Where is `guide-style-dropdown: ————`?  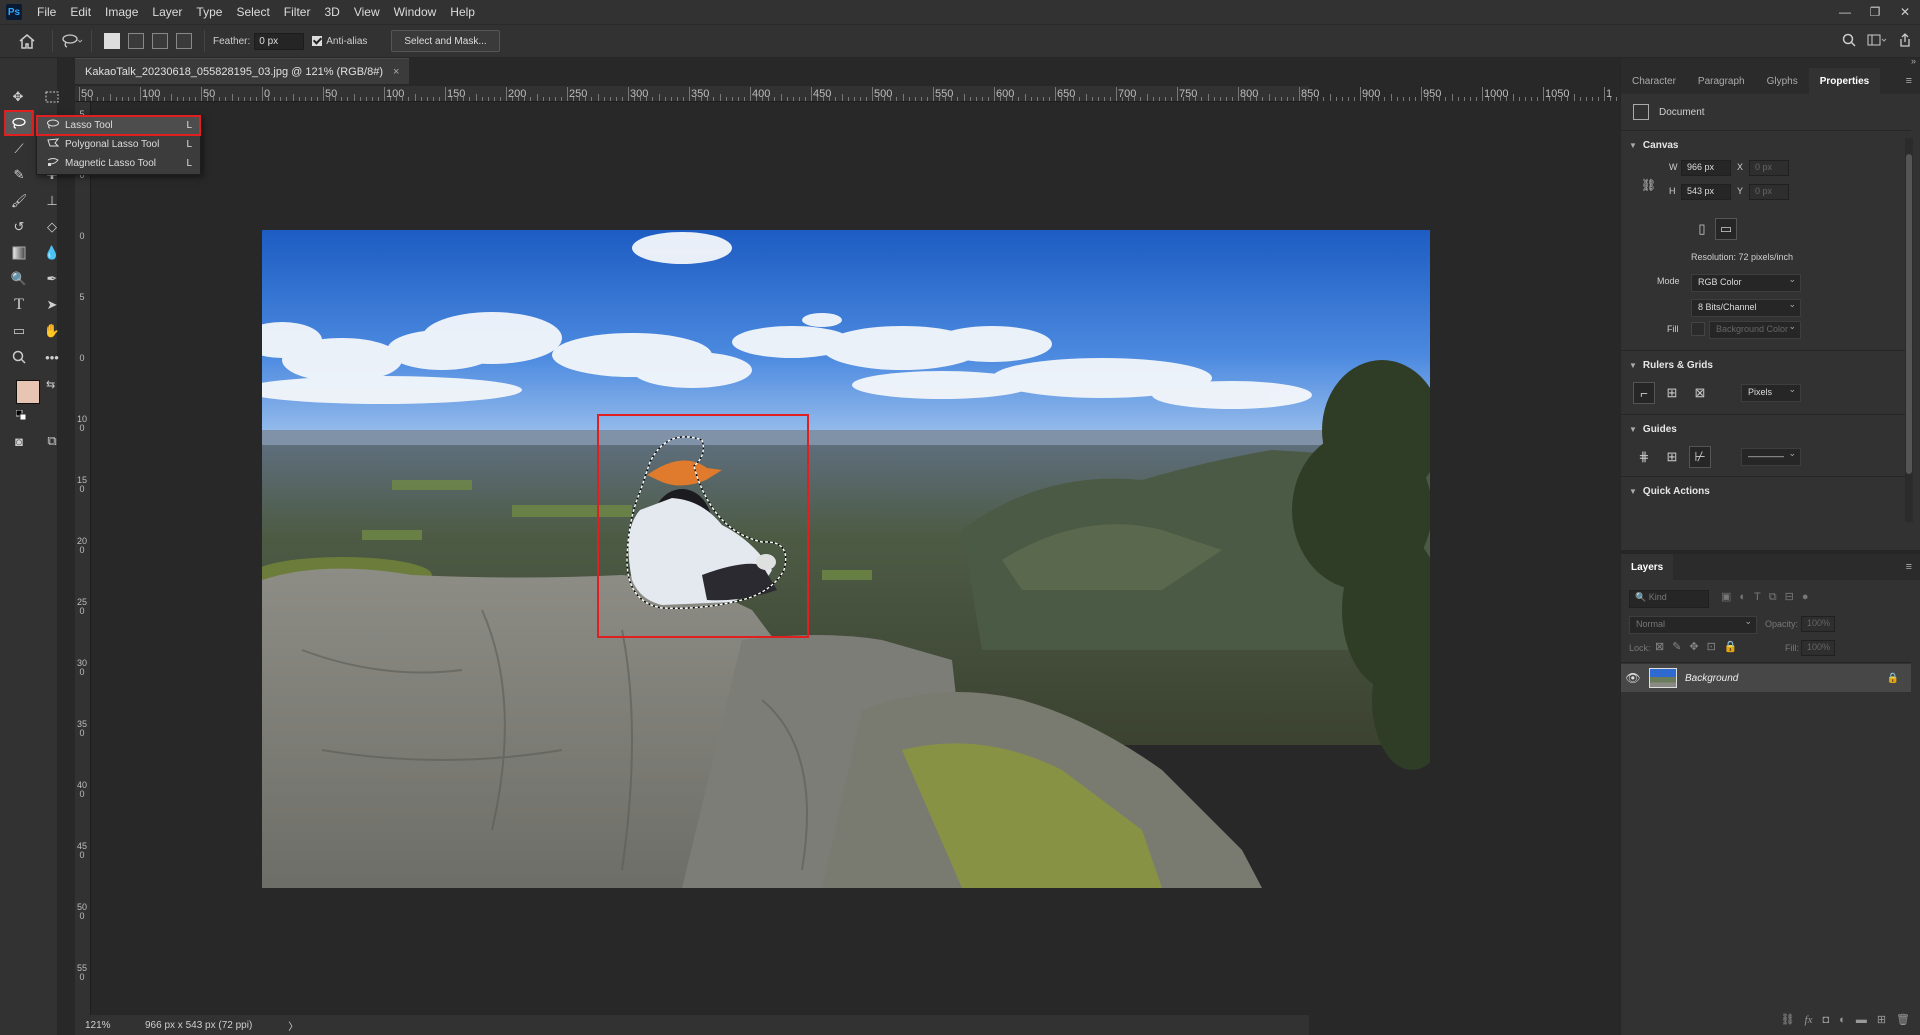
guide-style-dropdown: ———— is located at coordinates (1771, 457).